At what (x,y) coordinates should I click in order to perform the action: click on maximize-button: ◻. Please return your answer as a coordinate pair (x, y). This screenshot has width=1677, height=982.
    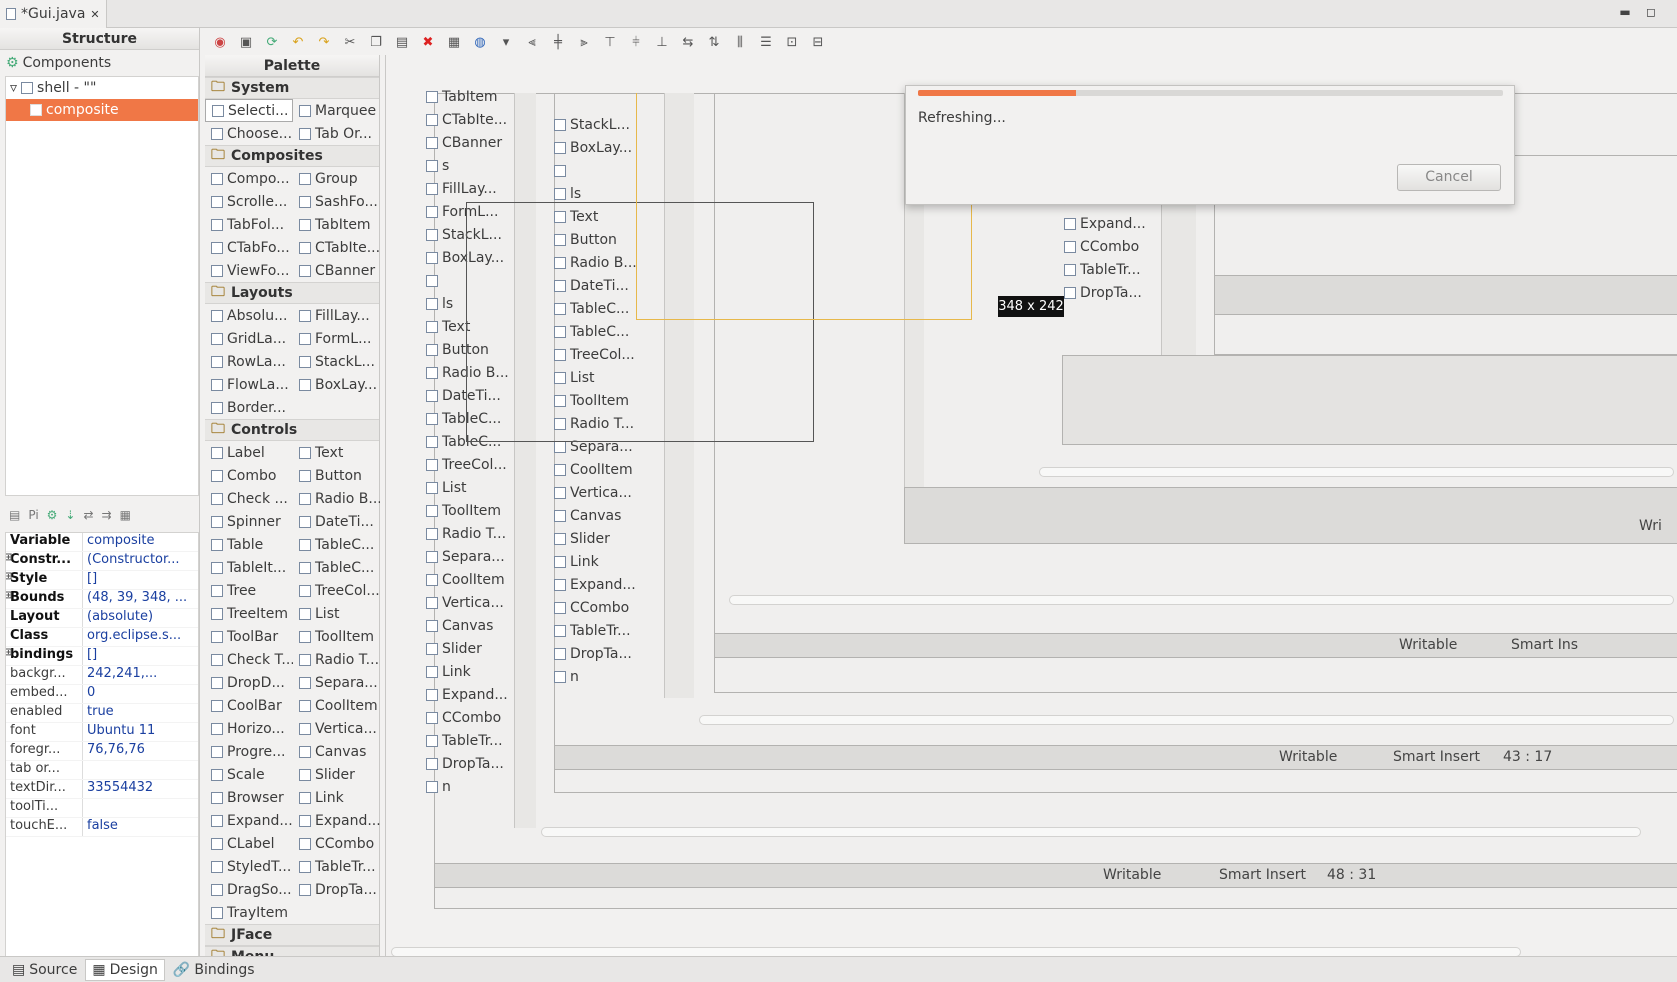
    Looking at the image, I should click on (1651, 12).